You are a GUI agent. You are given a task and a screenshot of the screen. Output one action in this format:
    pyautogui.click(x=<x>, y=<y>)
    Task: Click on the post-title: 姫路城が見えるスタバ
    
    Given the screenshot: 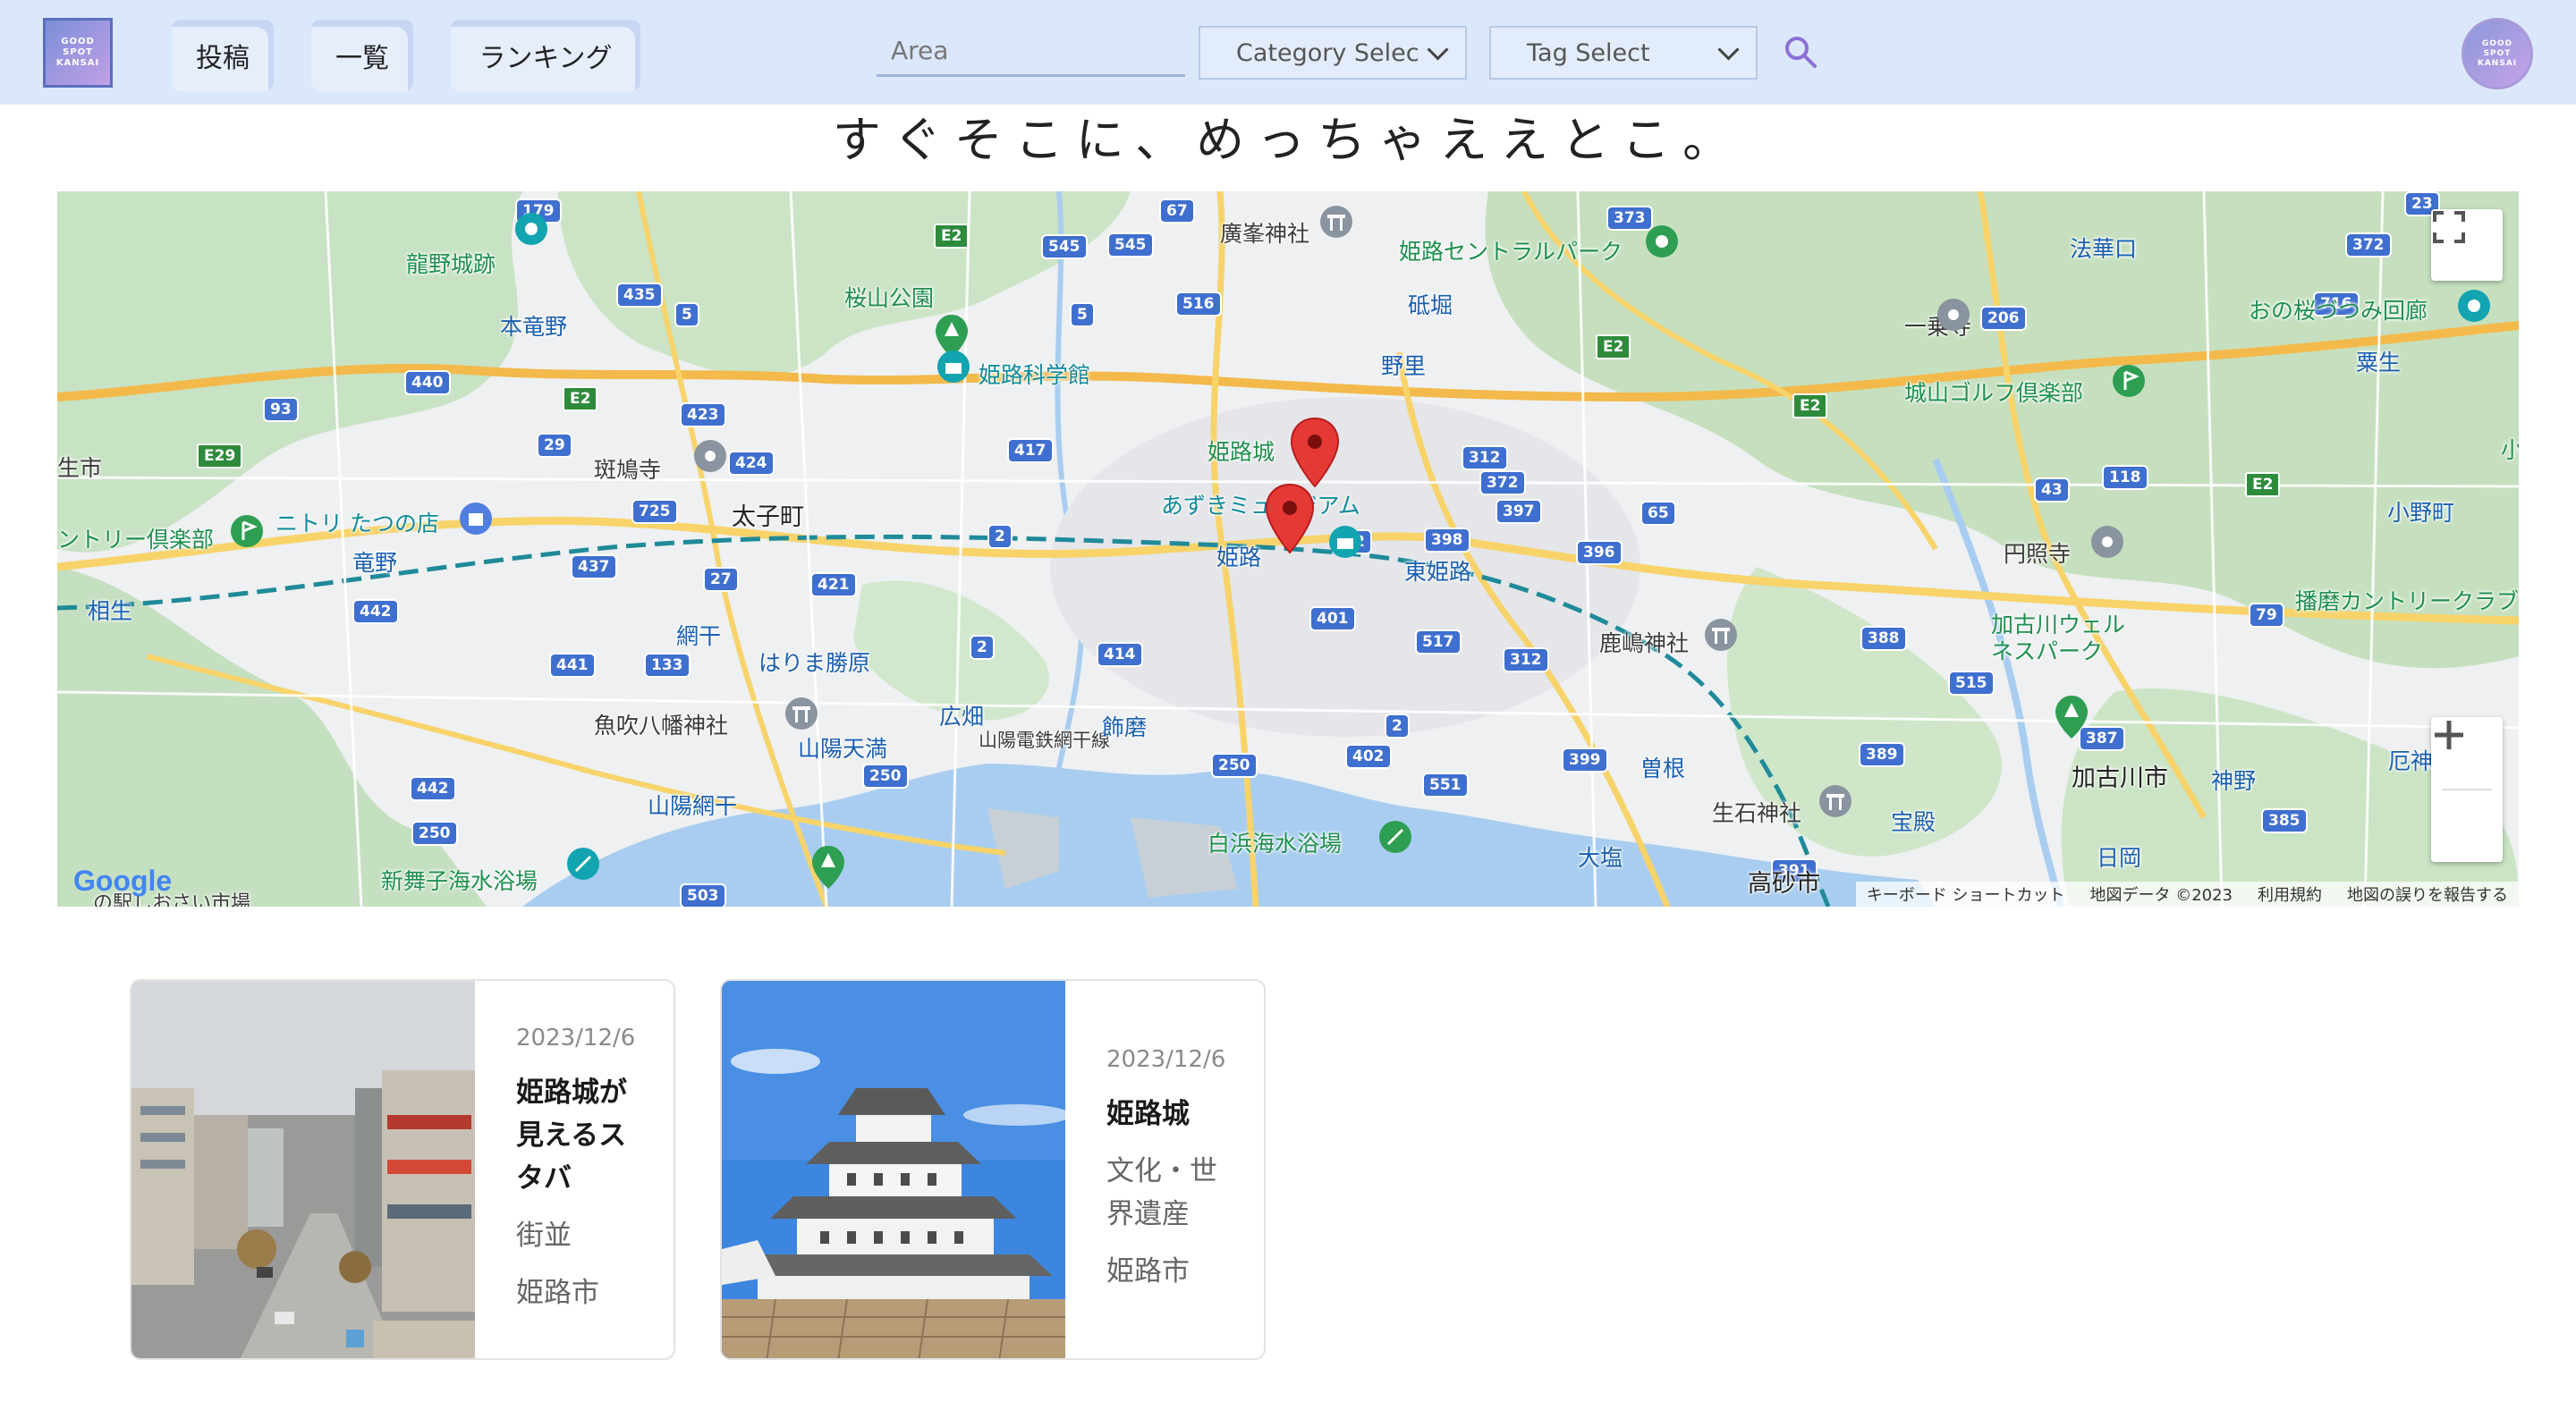 What is the action you would take?
    pyautogui.click(x=584, y=1135)
    